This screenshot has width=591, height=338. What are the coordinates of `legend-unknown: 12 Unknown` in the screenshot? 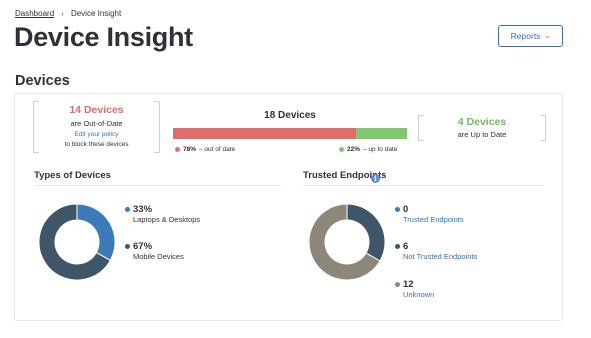 It's located at (414, 289).